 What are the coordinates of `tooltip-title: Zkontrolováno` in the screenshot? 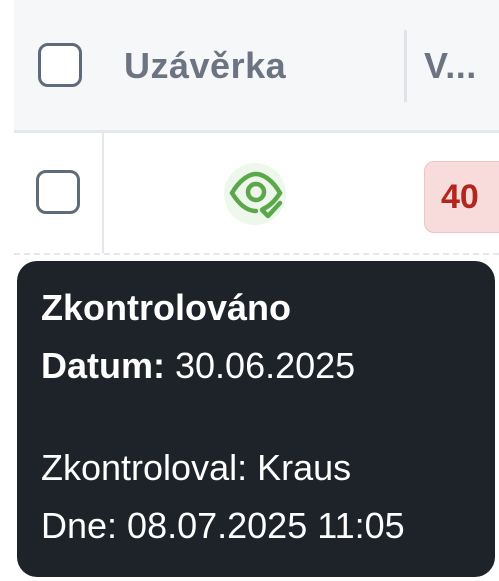 It's located at (166, 307).